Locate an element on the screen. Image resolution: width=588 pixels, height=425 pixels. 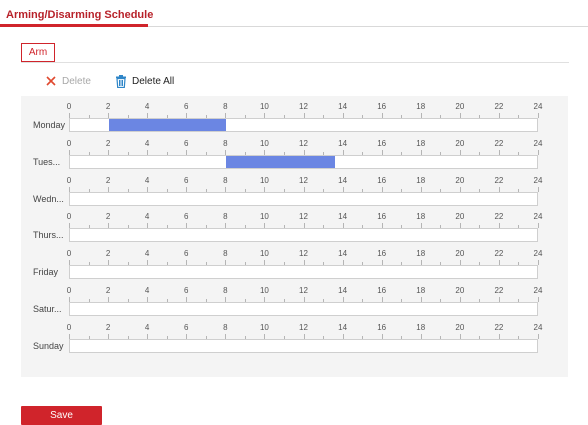
day-label: Sunday is located at coordinates (48, 345).